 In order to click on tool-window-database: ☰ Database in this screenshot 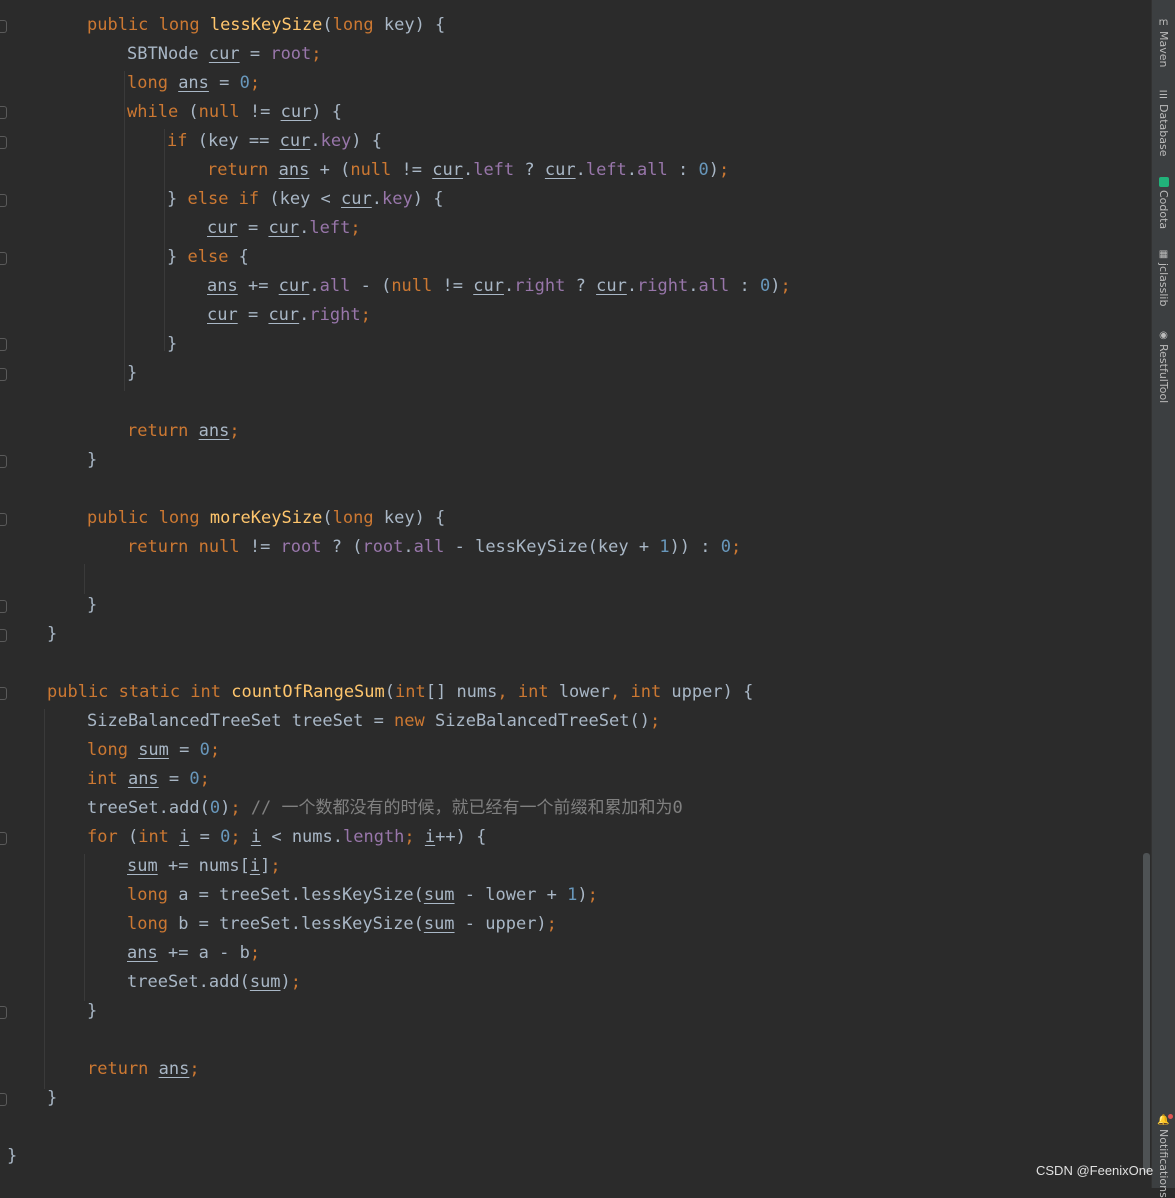, I will do `click(1163, 124)`.